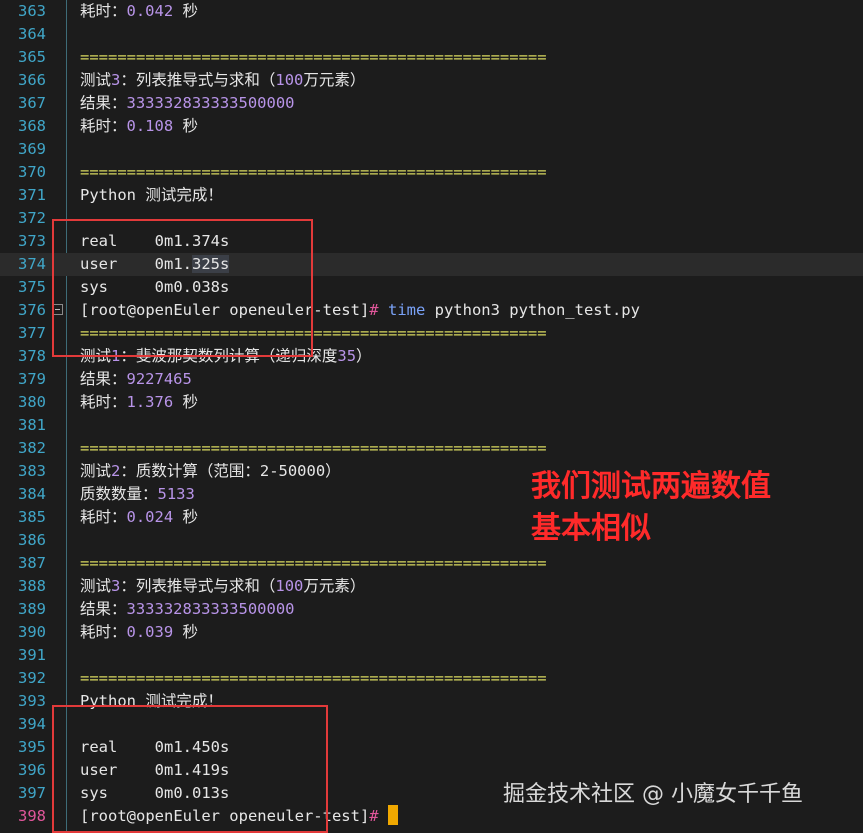 Image resolution: width=863 pixels, height=833 pixels. I want to click on line-text: real 0m1.450s, so click(154, 747).